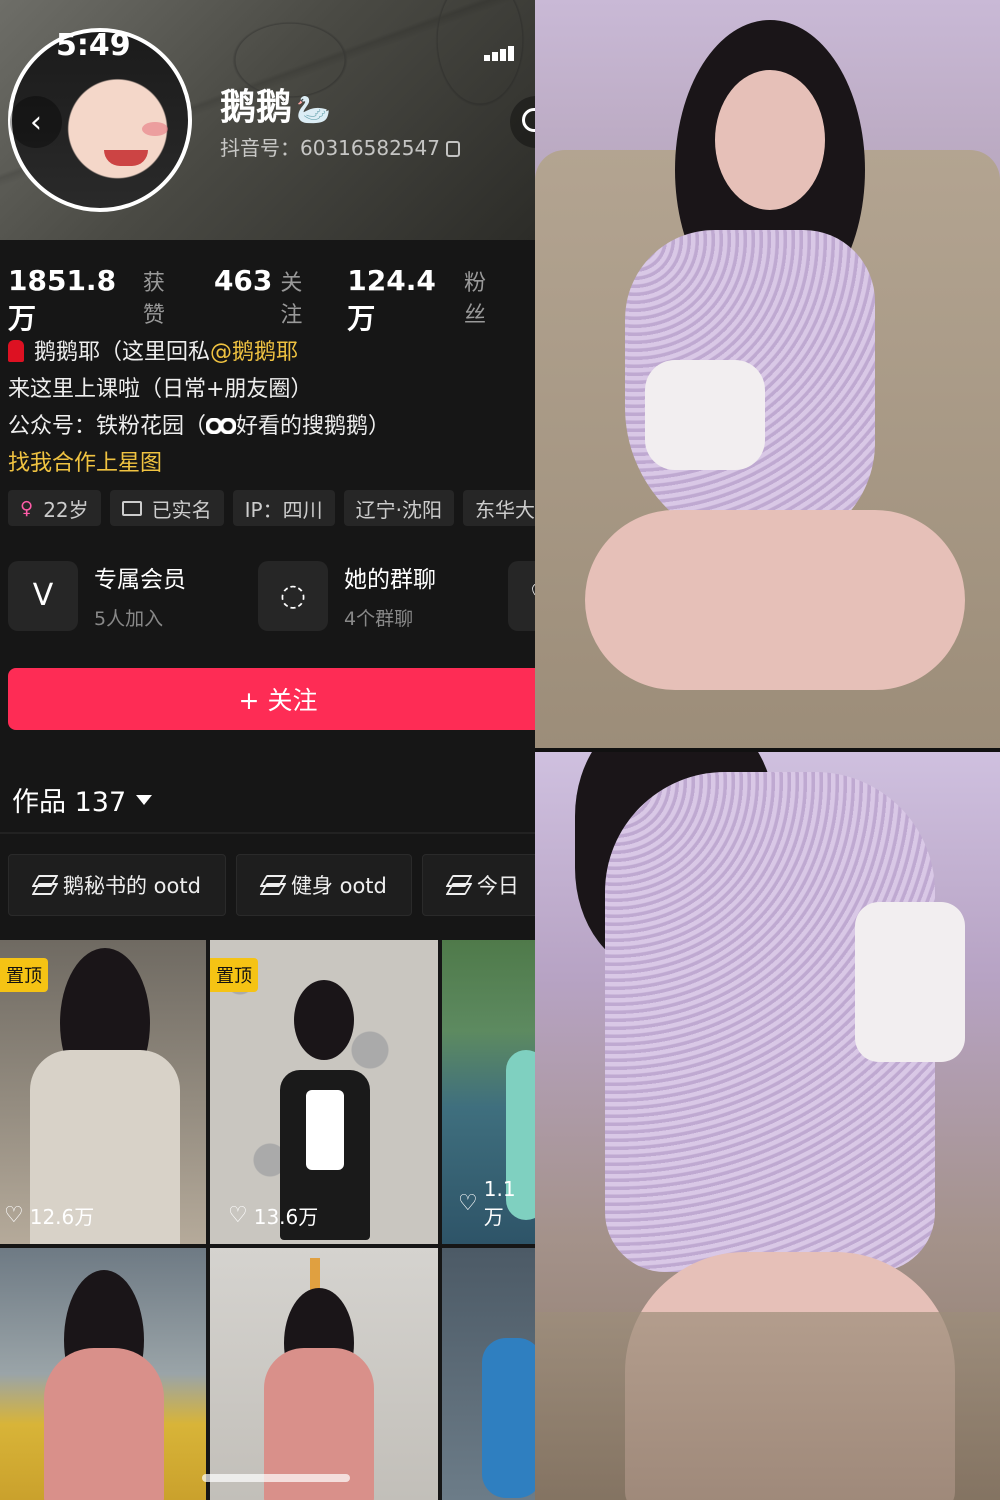 This screenshot has height=1500, width=1000. Describe the element at coordinates (93, 45) in the screenshot. I see `status-bar-time: 5:49` at that location.